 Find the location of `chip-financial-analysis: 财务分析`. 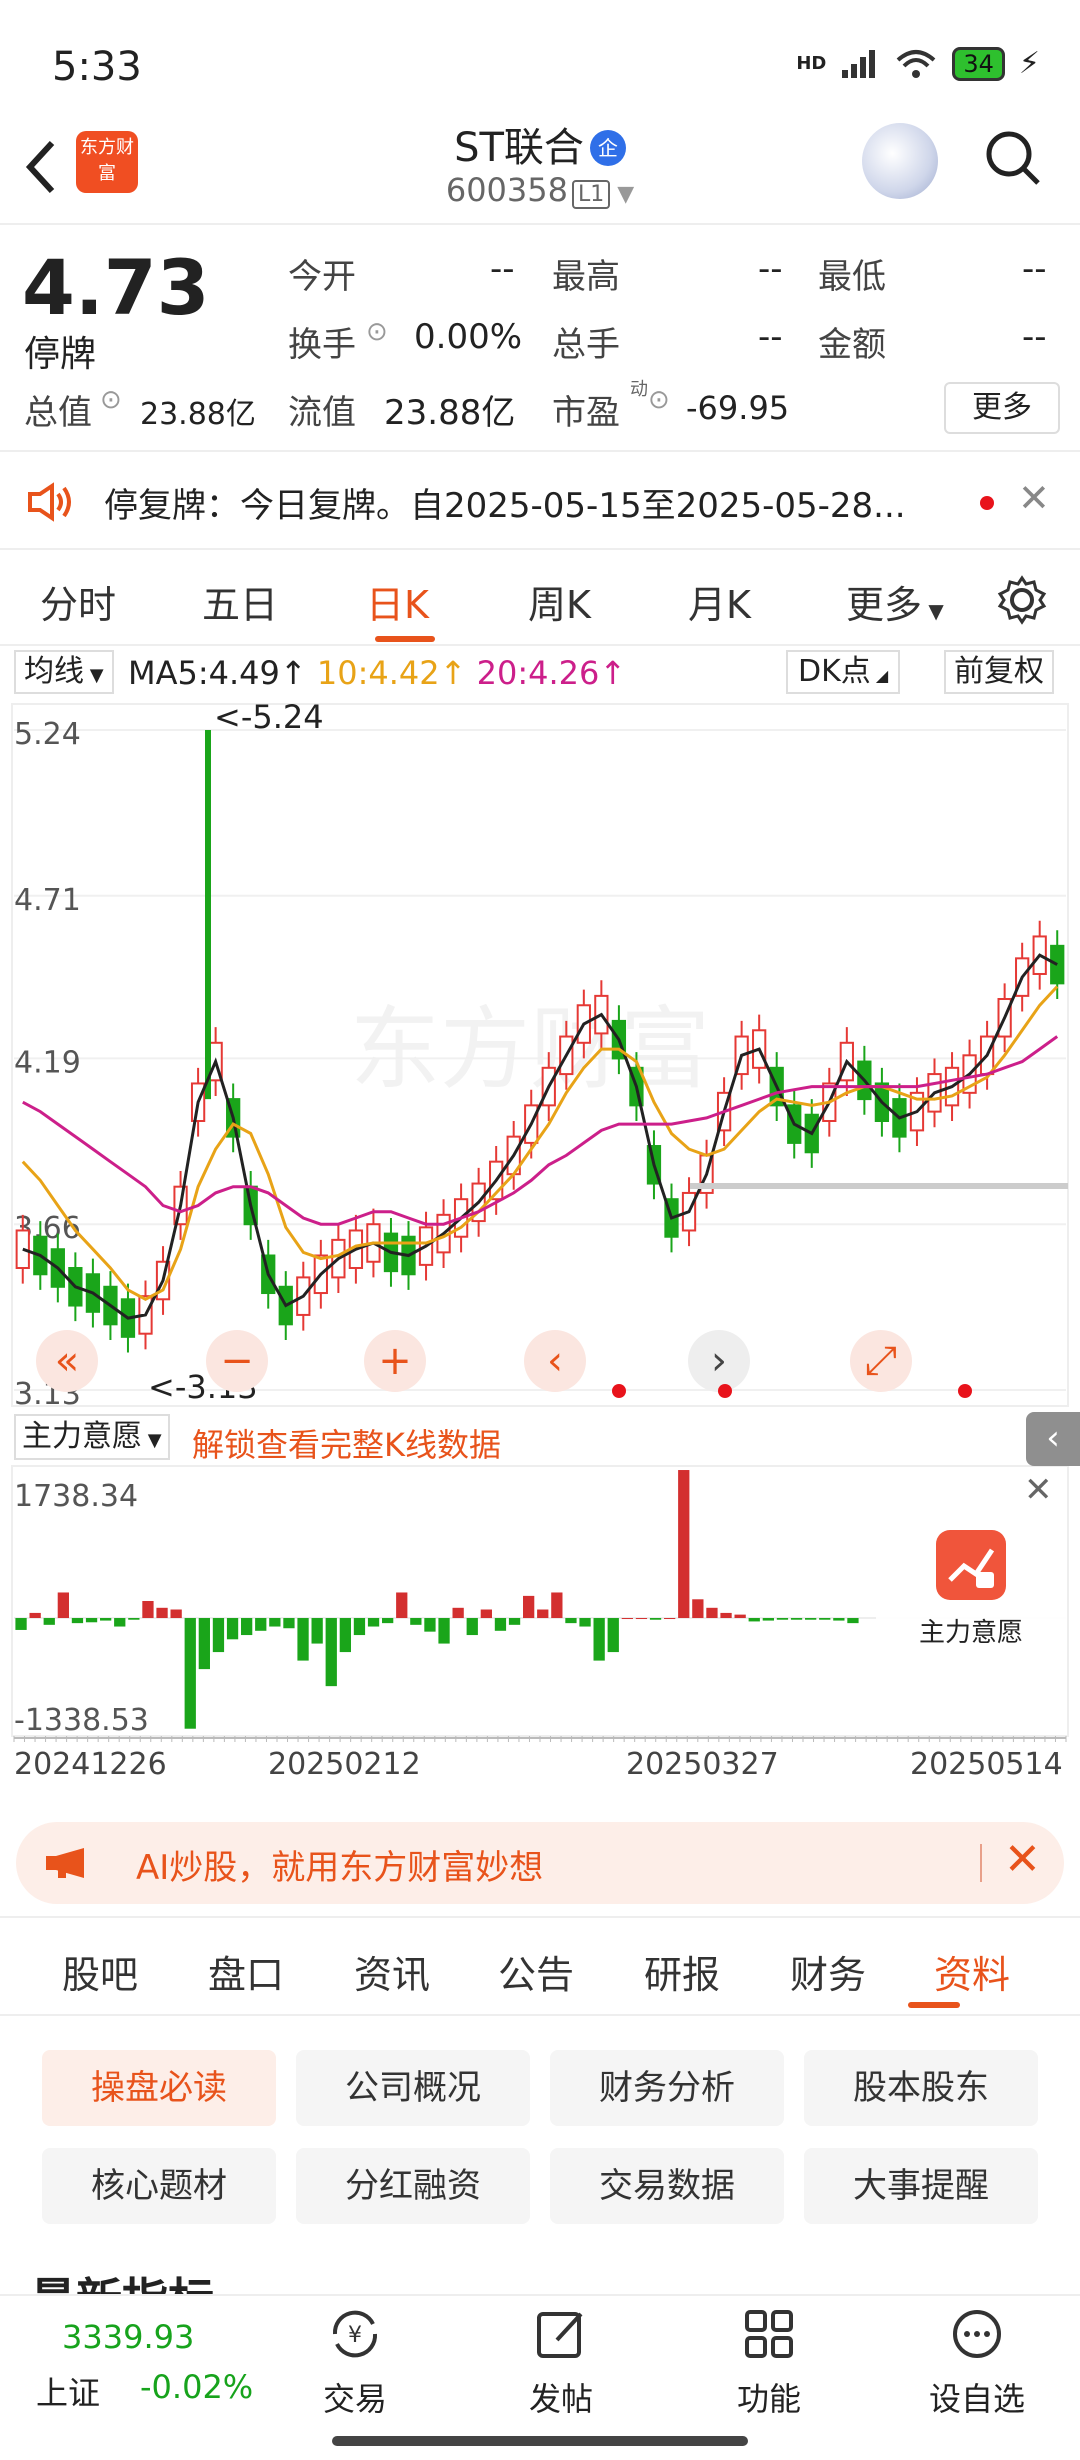

chip-financial-analysis: 财务分析 is located at coordinates (667, 2088).